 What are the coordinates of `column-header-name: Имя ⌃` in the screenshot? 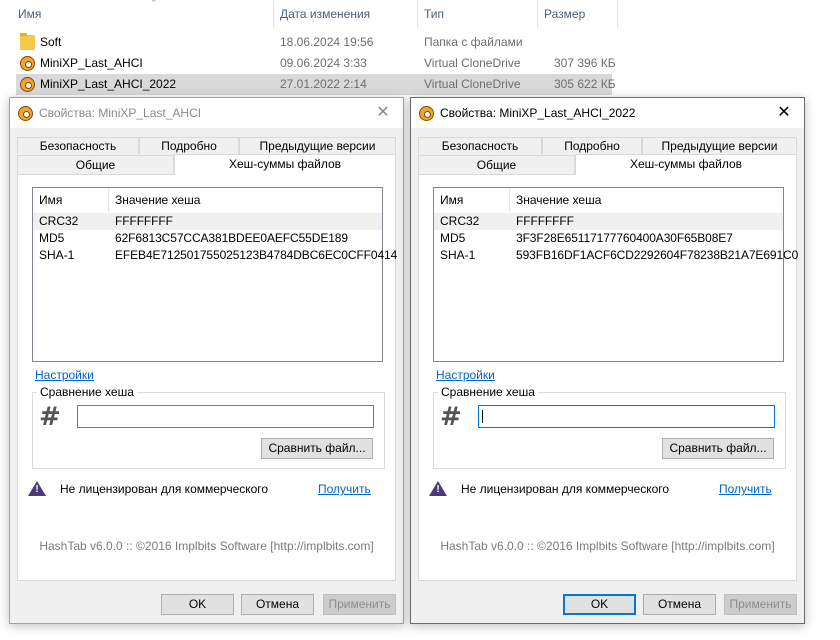 It's located at (143, 14).